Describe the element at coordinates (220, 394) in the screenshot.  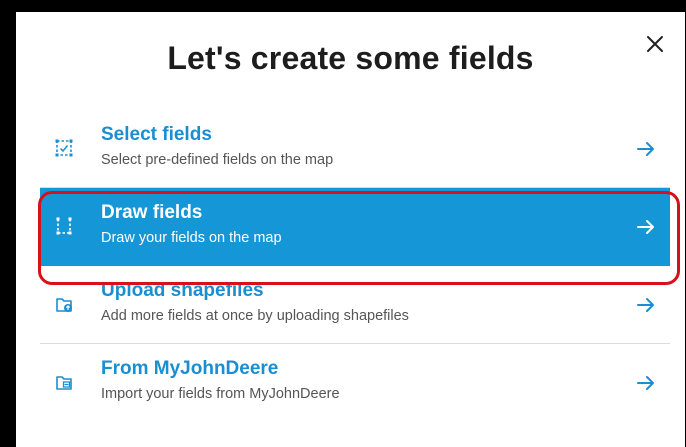
I see `option-description: Import your fields from MyJohnDeere` at that location.